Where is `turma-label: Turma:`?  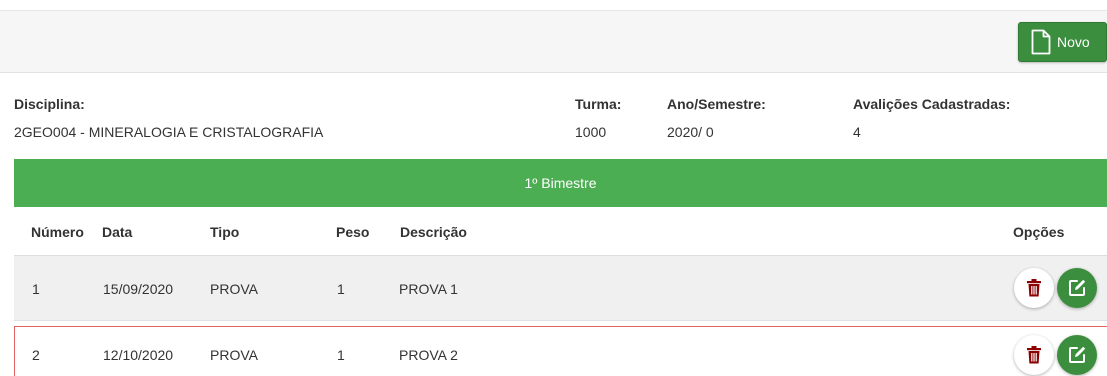 turma-label: Turma: is located at coordinates (598, 104).